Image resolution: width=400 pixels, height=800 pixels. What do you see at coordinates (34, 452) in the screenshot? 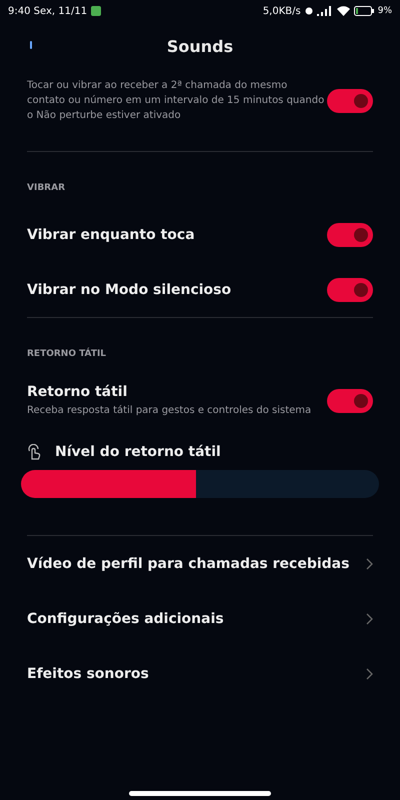
I see `hand-icon` at bounding box center [34, 452].